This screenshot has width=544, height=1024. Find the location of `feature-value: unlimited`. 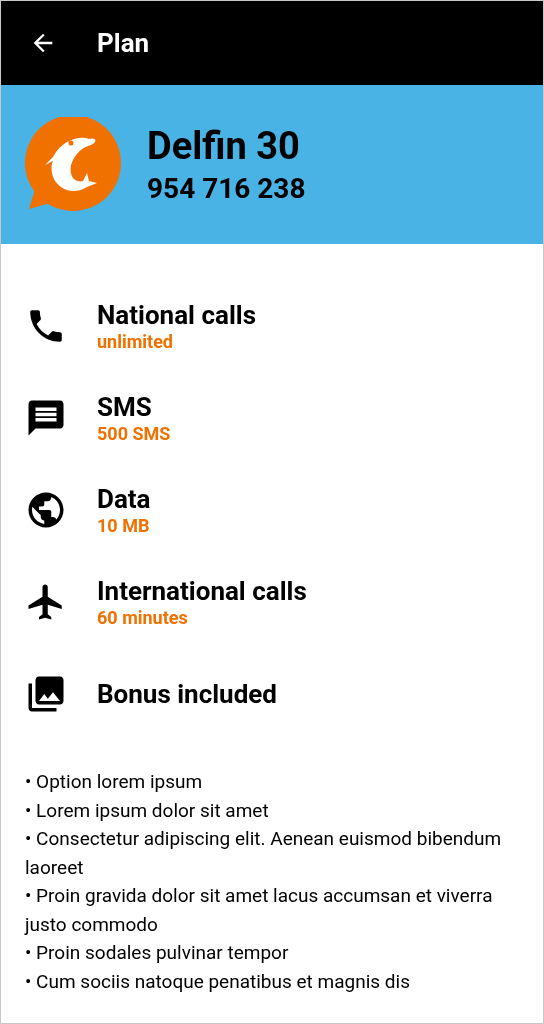

feature-value: unlimited is located at coordinates (135, 342).